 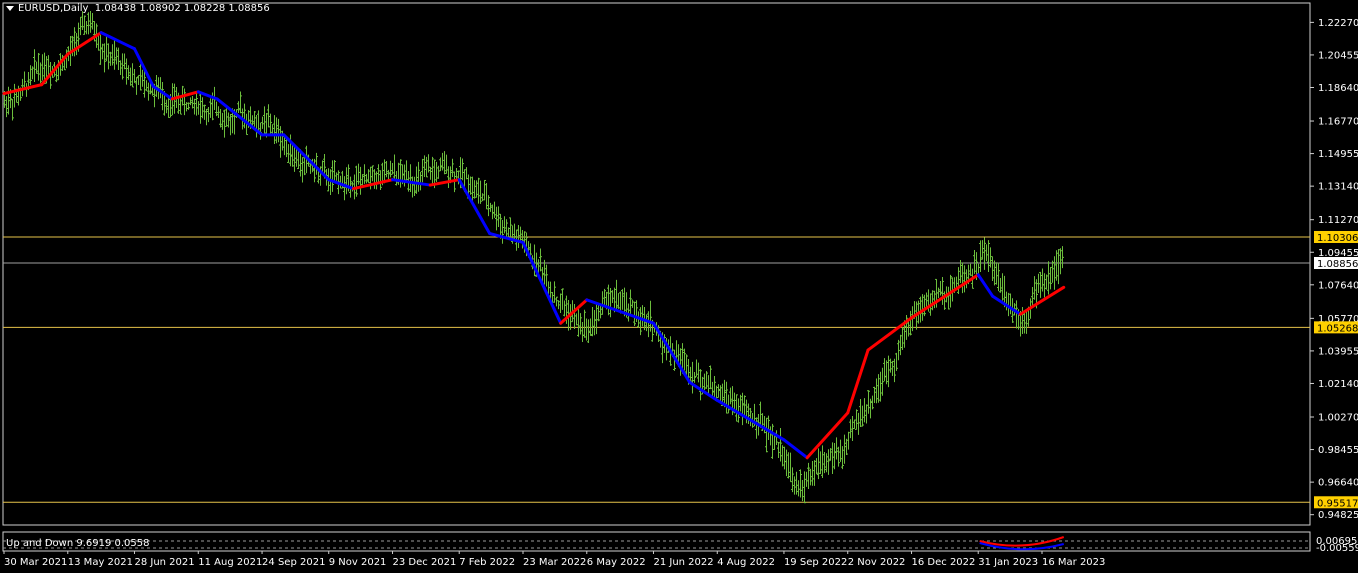 I want to click on x-tick-label: 11 Aug 2021, so click(x=230, y=562).